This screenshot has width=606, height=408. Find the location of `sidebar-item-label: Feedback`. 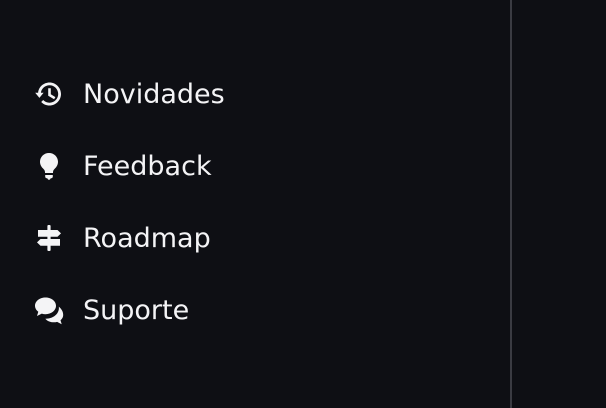

sidebar-item-label: Feedback is located at coordinates (147, 166).